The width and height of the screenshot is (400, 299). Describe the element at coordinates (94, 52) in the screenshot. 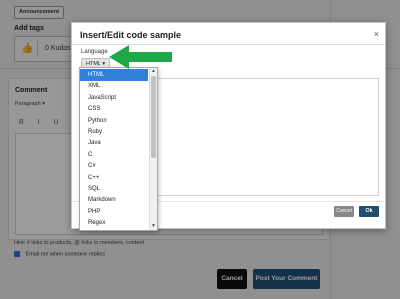

I see `language-label: Language` at that location.